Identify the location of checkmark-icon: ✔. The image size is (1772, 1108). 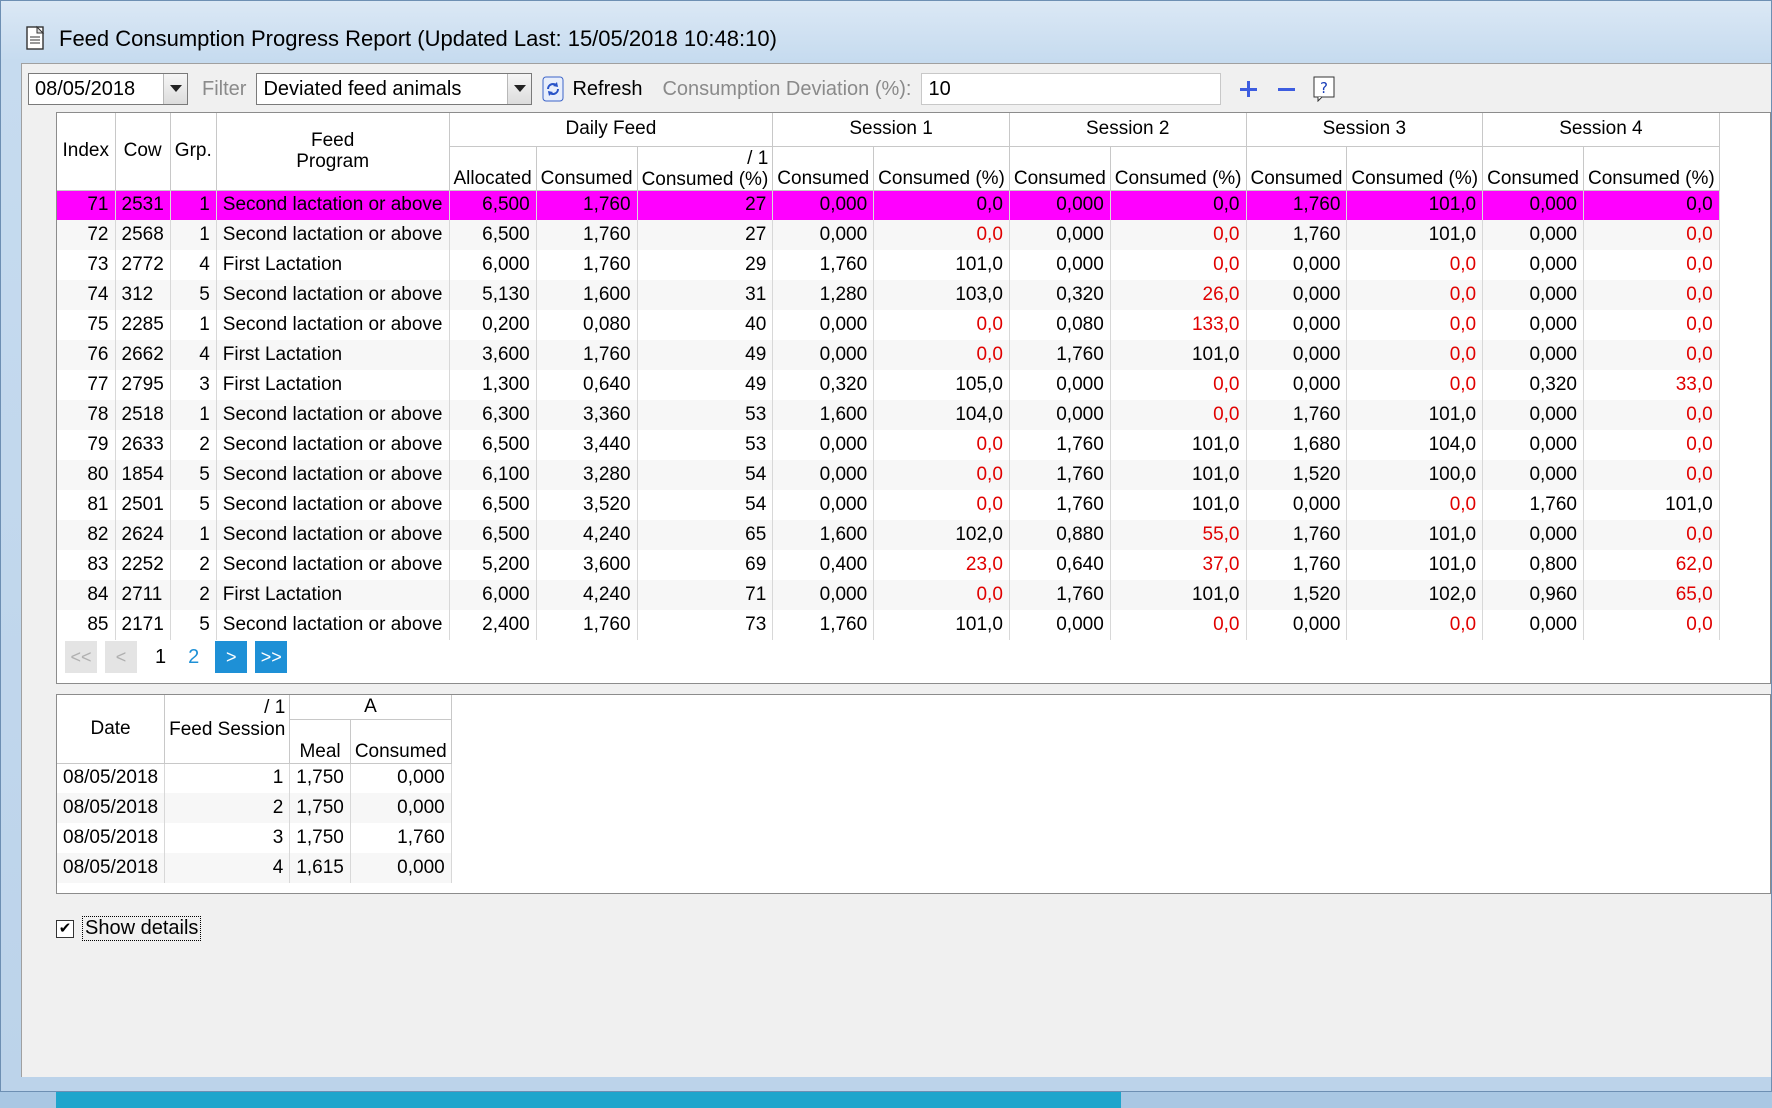
(65, 928).